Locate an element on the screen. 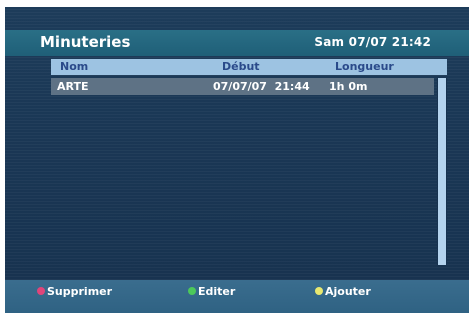  timer-row: ARTE 07/07/07 21:44 1h 0m is located at coordinates (242, 86).